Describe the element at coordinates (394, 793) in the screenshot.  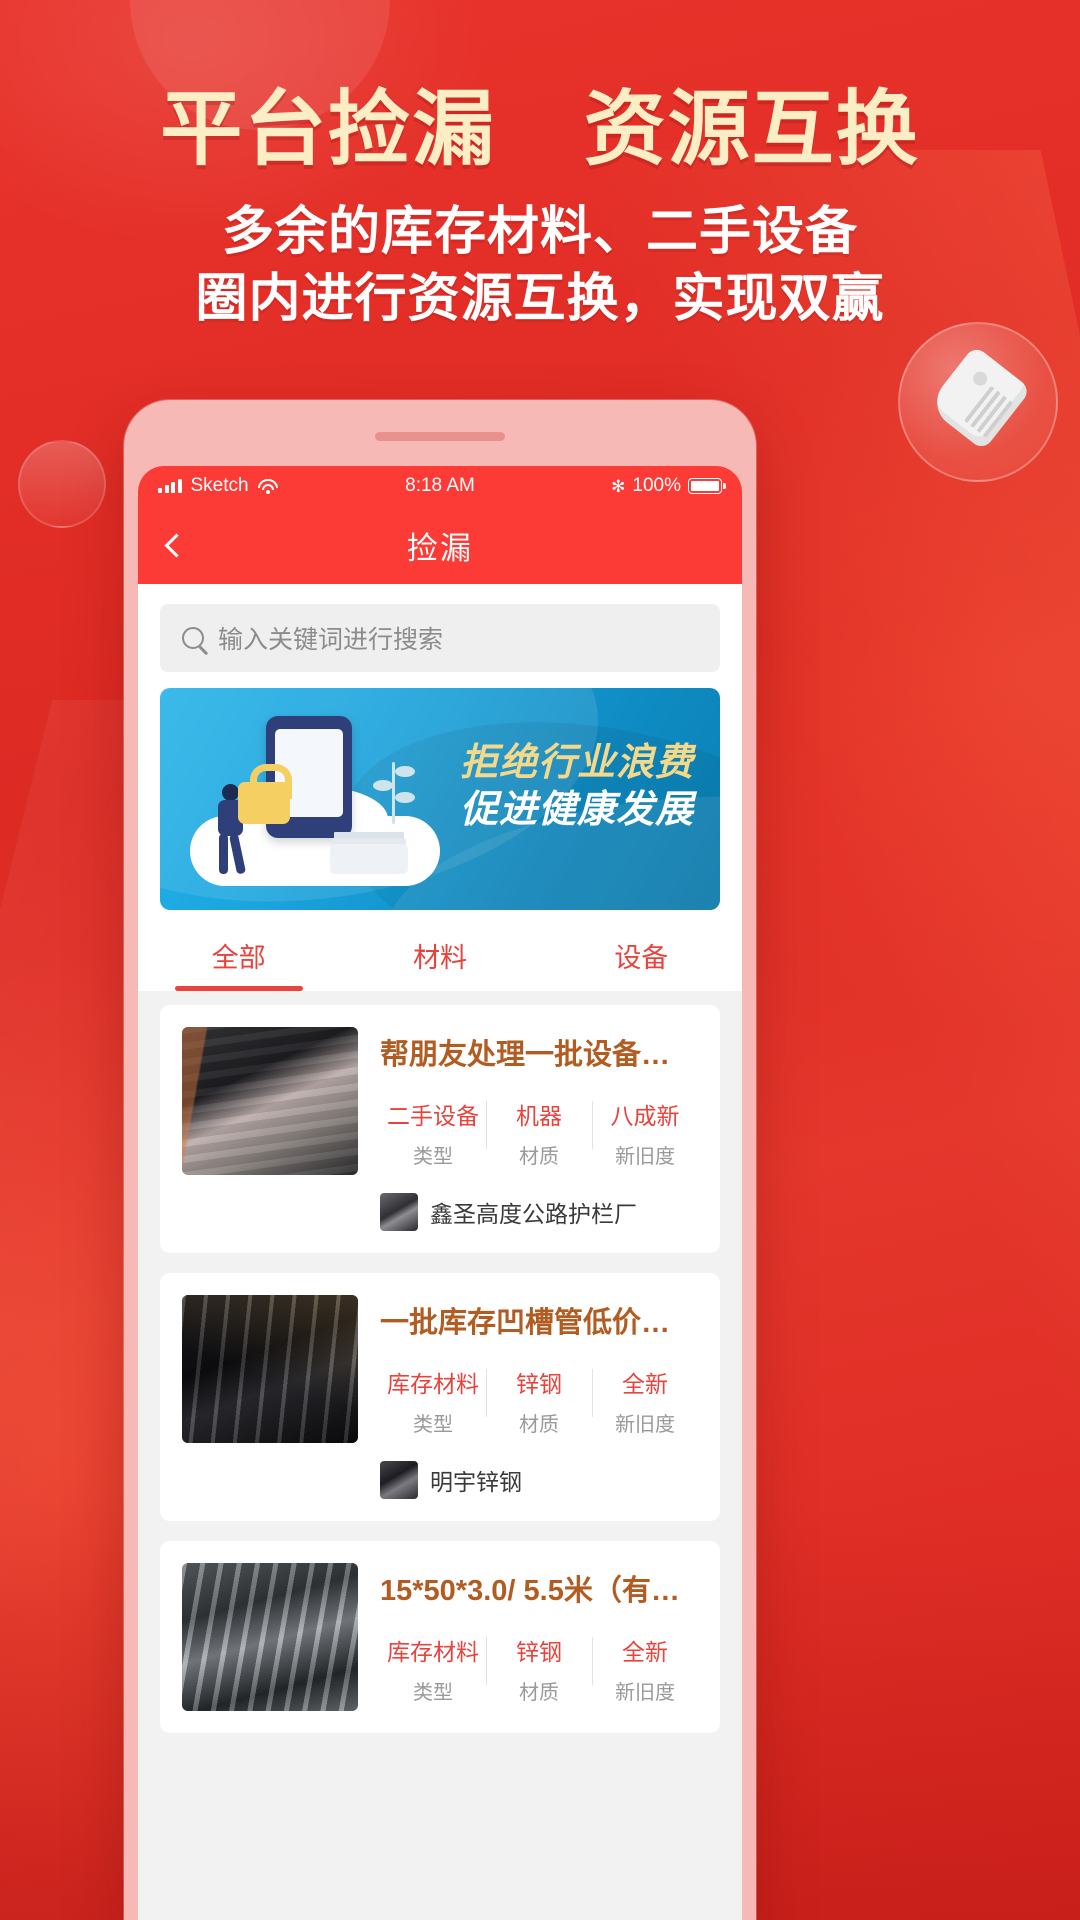
I see `banner-plant-illustration` at that location.